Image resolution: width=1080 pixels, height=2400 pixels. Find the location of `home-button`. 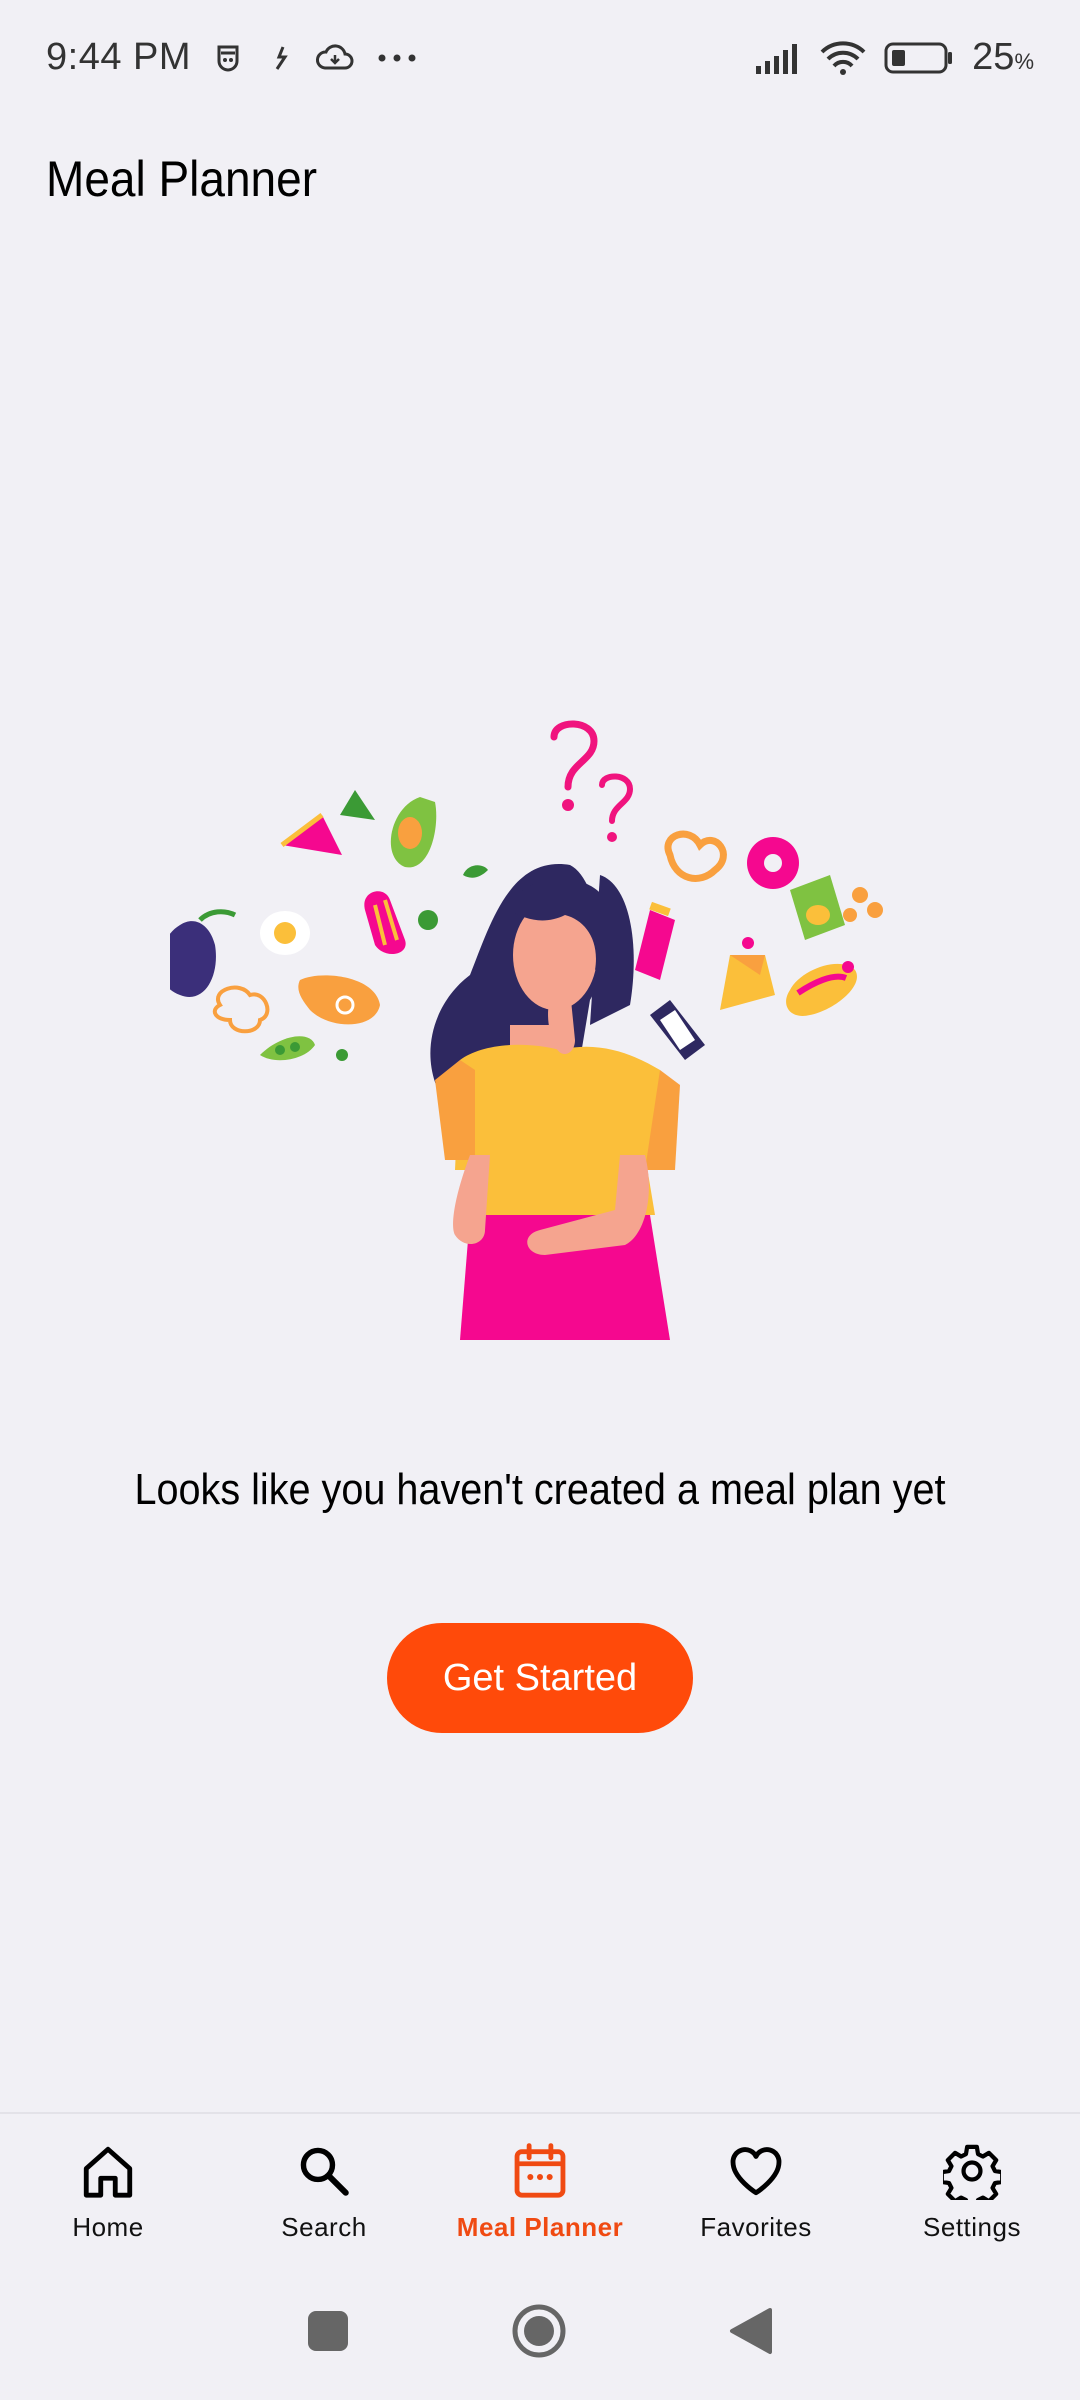

home-button is located at coordinates (539, 2331).